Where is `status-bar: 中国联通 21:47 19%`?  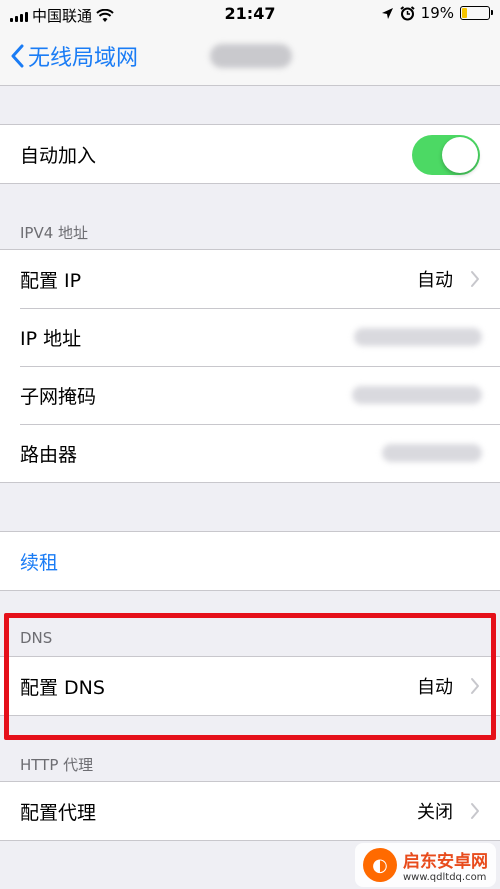
status-bar: 中国联通 21:47 19% is located at coordinates (250, 14).